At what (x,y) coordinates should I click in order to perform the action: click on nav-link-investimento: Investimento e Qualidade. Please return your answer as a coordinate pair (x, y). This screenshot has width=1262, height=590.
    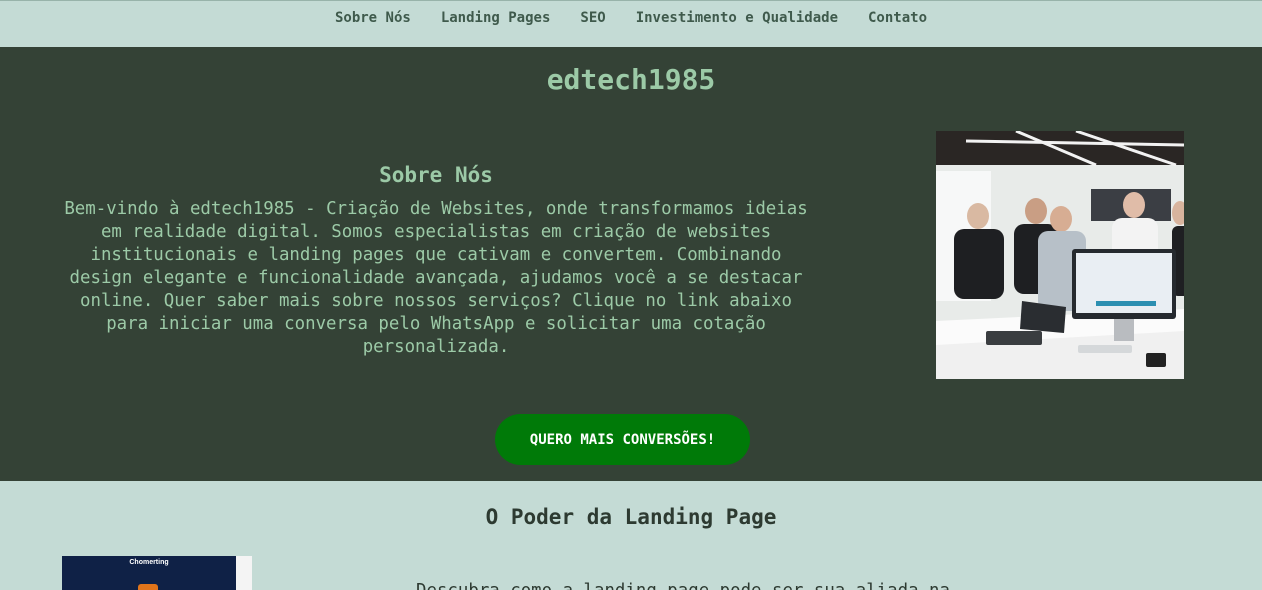
    Looking at the image, I should click on (737, 18).